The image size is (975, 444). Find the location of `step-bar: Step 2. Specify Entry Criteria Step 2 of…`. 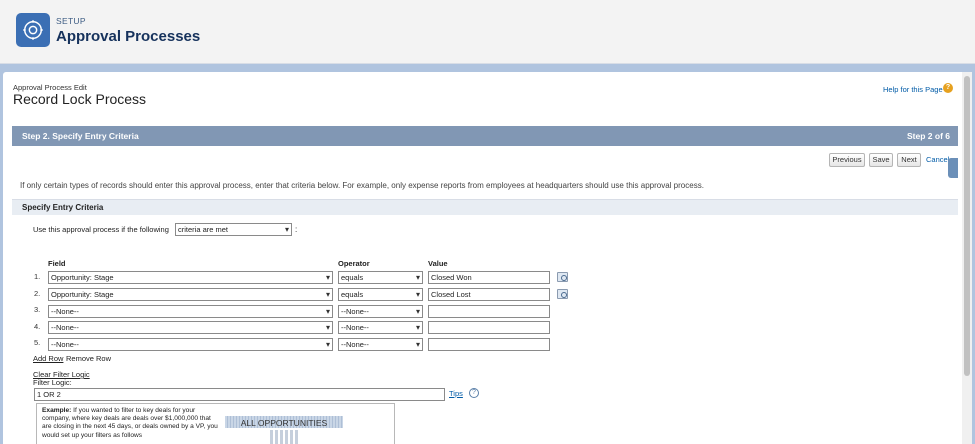

step-bar: Step 2. Specify Entry Criteria Step 2 of… is located at coordinates (485, 136).